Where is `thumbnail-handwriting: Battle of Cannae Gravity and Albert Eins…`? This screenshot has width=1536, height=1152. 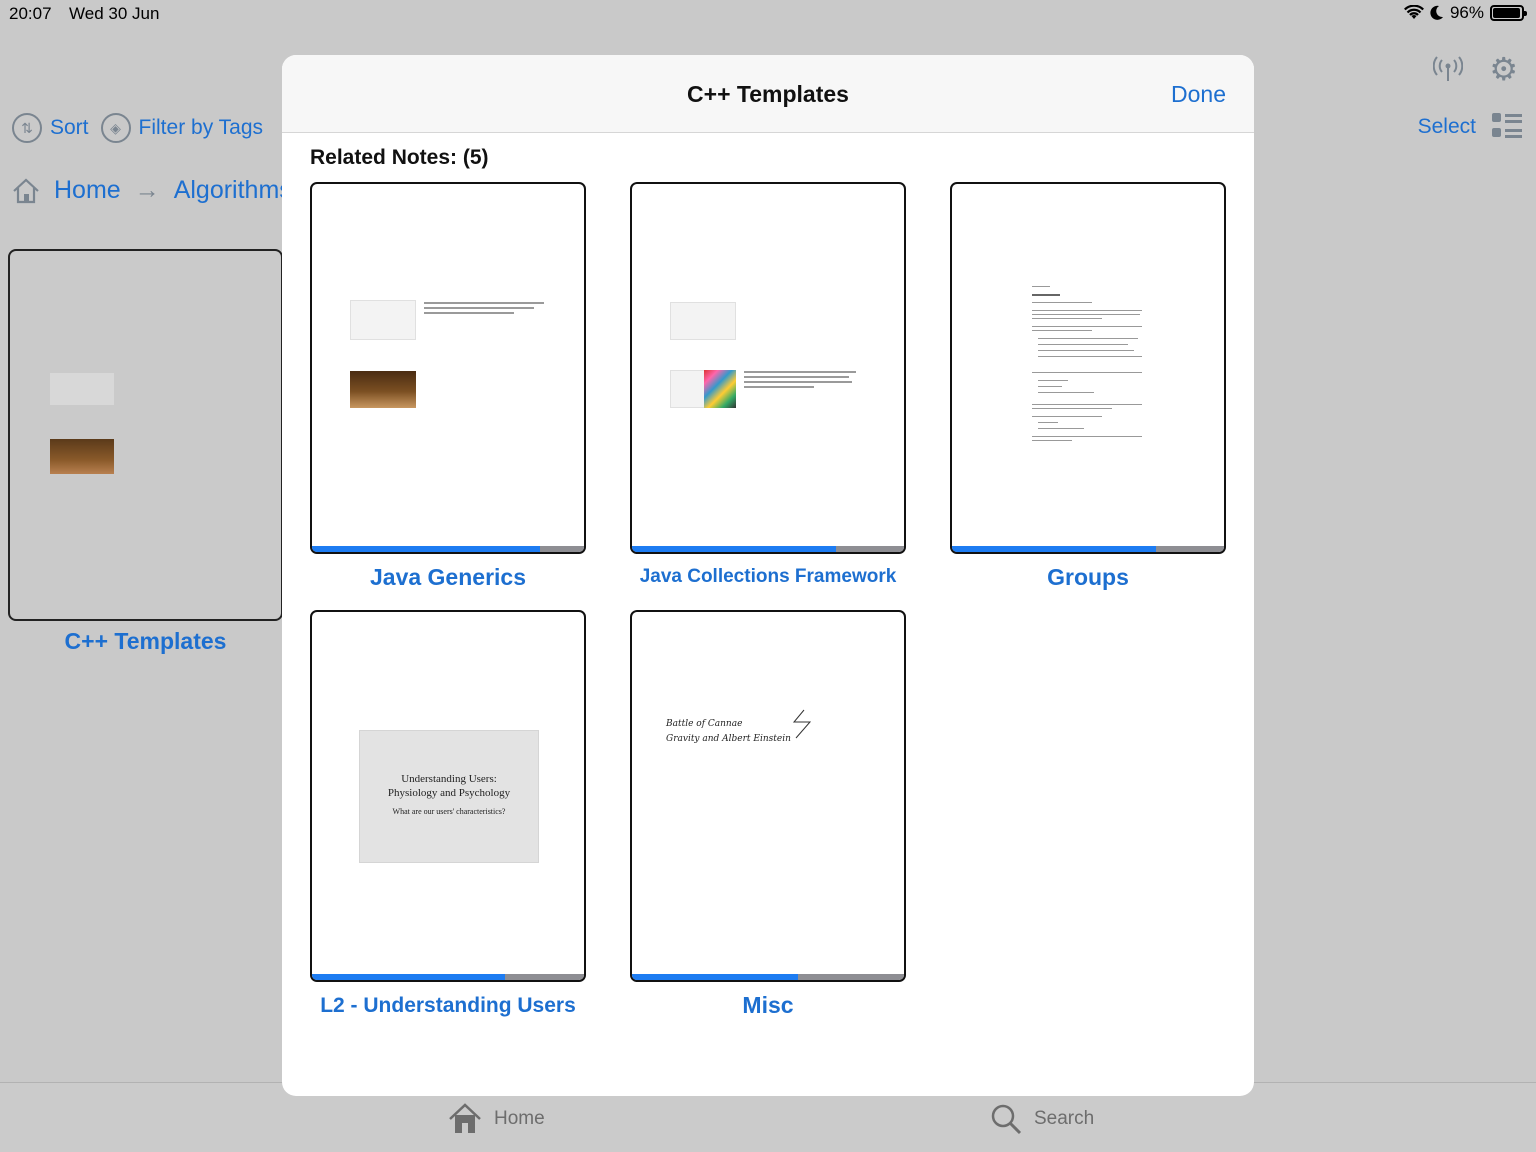 thumbnail-handwriting: Battle of Cannae Gravity and Albert Eins… is located at coordinates (728, 732).